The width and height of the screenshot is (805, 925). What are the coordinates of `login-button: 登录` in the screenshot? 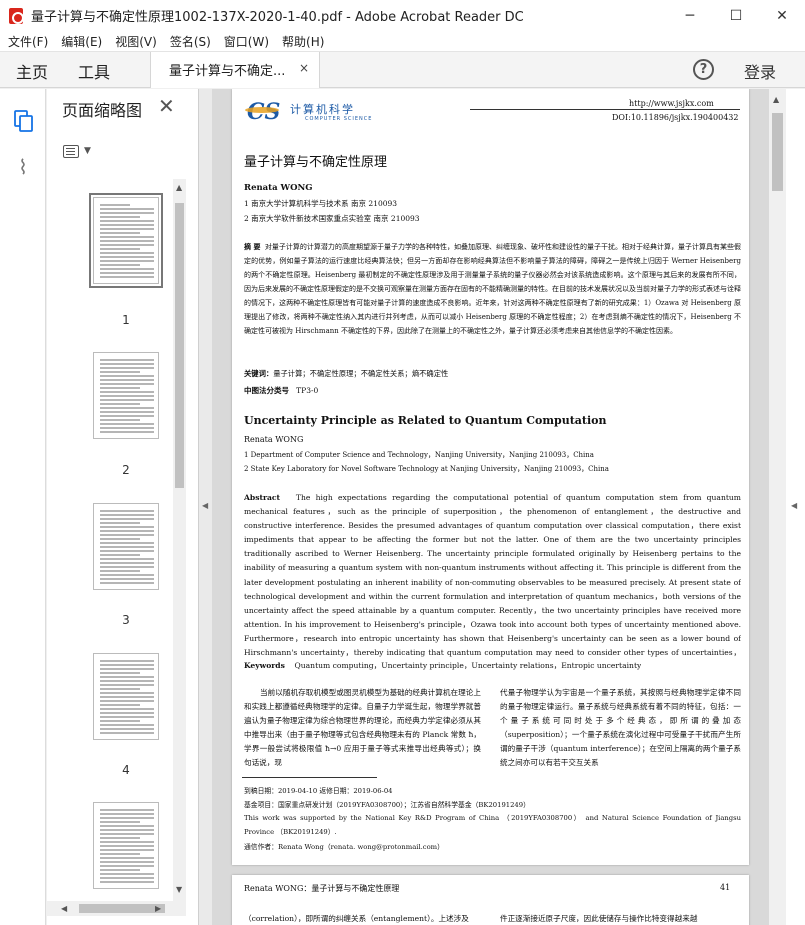 It's located at (760, 71).